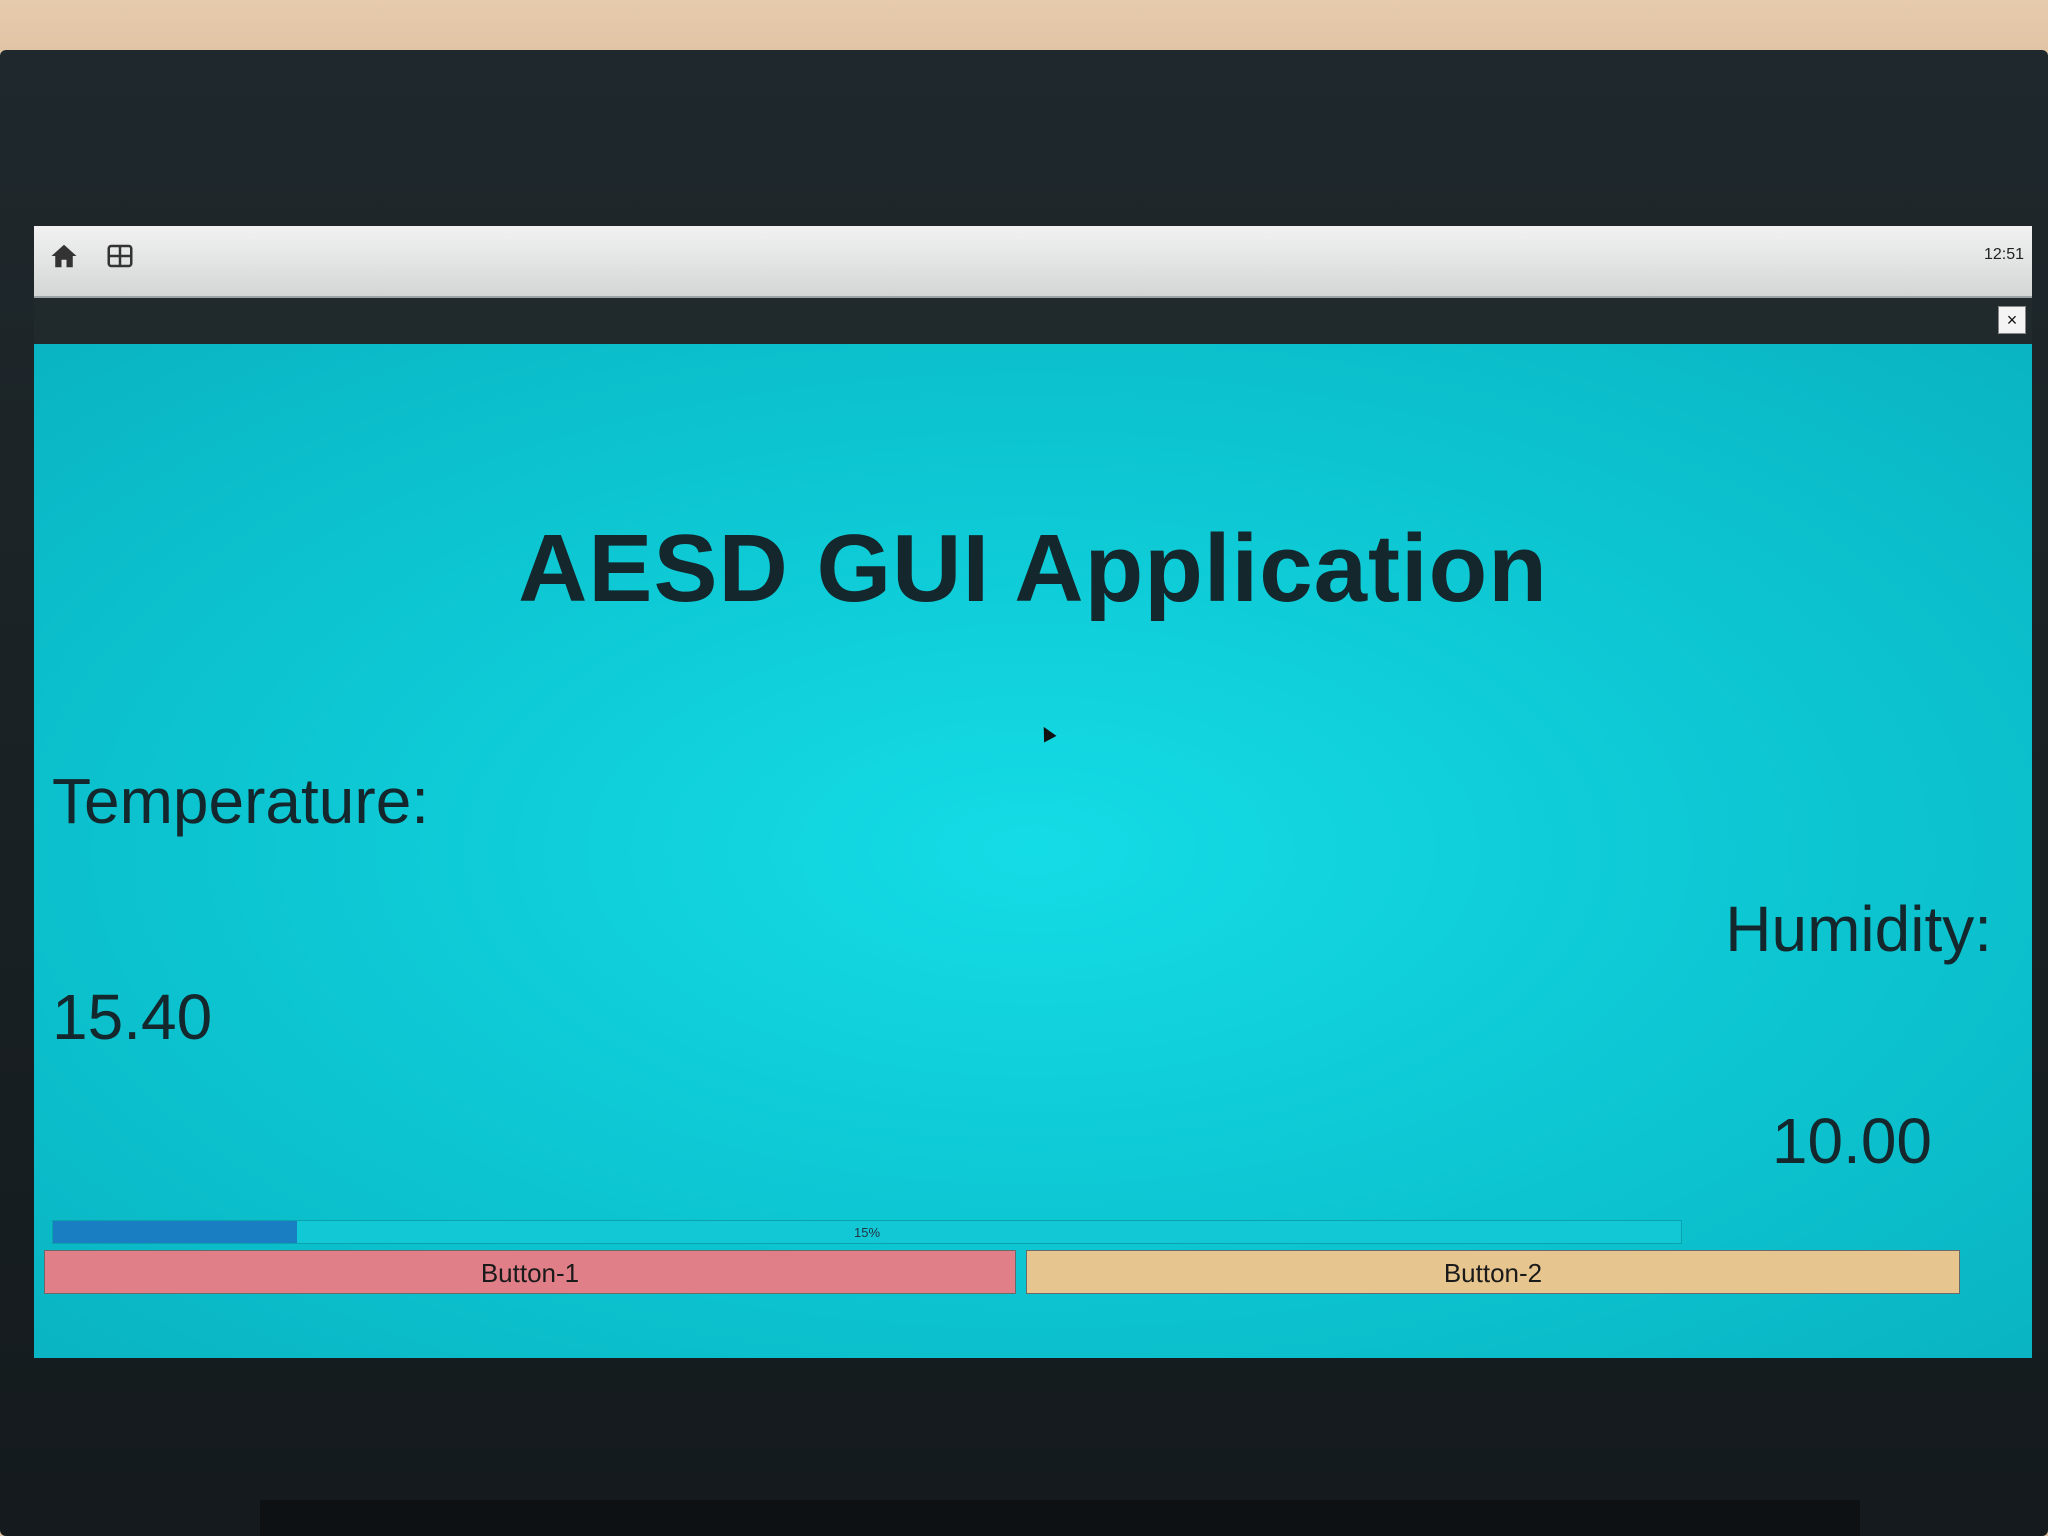 The image size is (2048, 1536). Describe the element at coordinates (1851, 1141) in the screenshot. I see `humidity-value: 10.00` at that location.